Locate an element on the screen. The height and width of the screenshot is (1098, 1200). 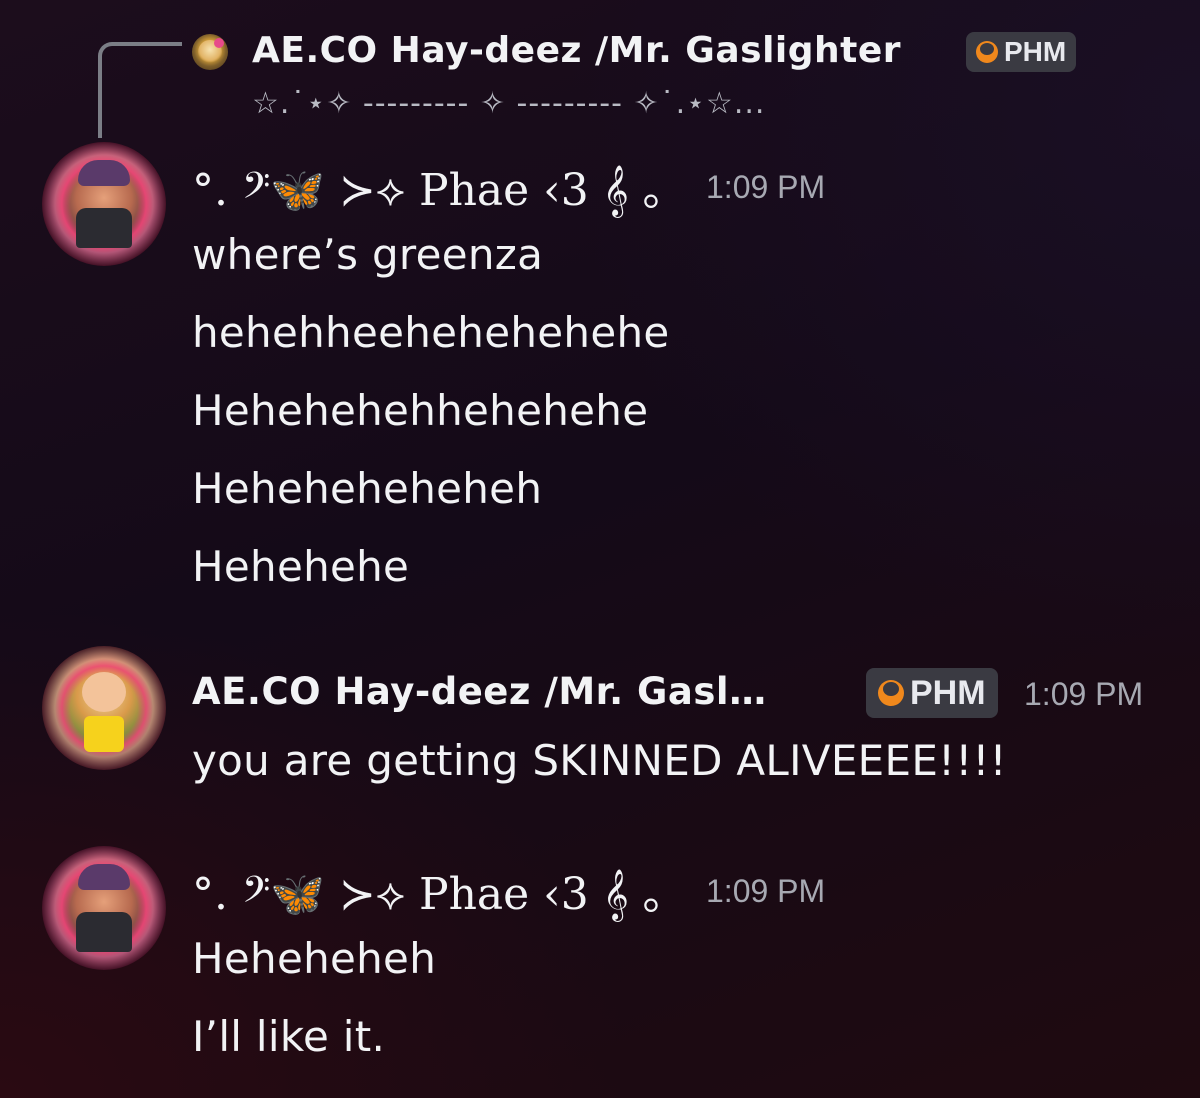
reply-guild-tag: PHM is located at coordinates (1021, 52).